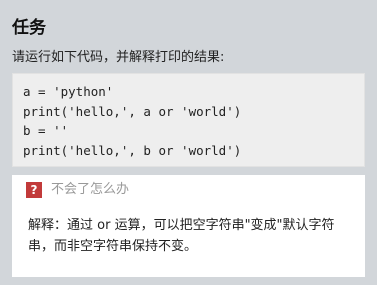  I want to click on question-mark-icon: ?, so click(34, 190).